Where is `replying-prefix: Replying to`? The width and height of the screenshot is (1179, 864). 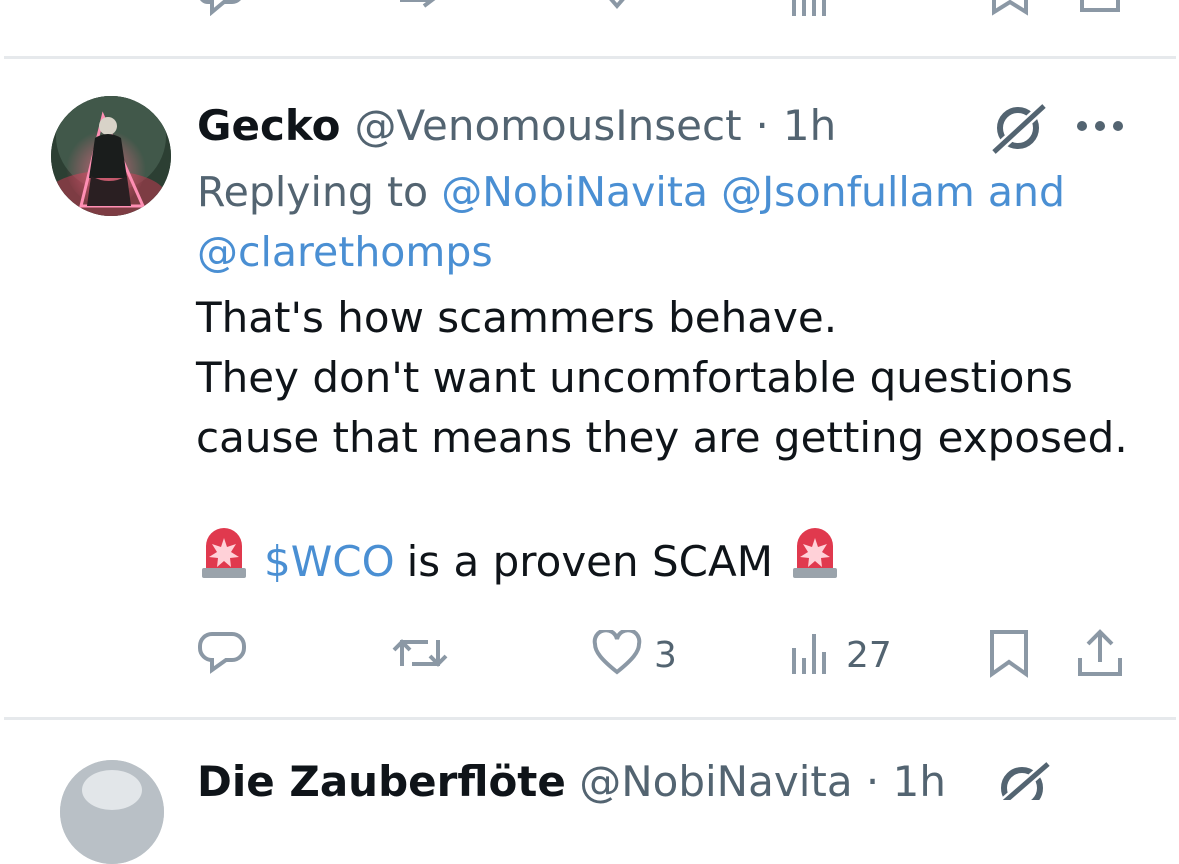
replying-prefix: Replying to is located at coordinates (313, 192).